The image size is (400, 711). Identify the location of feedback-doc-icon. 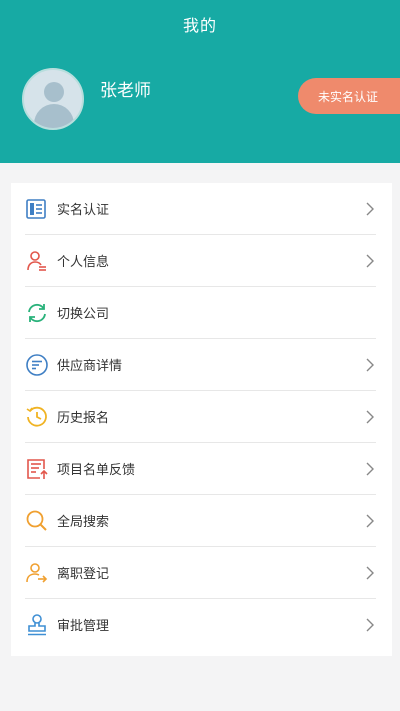
(37, 469).